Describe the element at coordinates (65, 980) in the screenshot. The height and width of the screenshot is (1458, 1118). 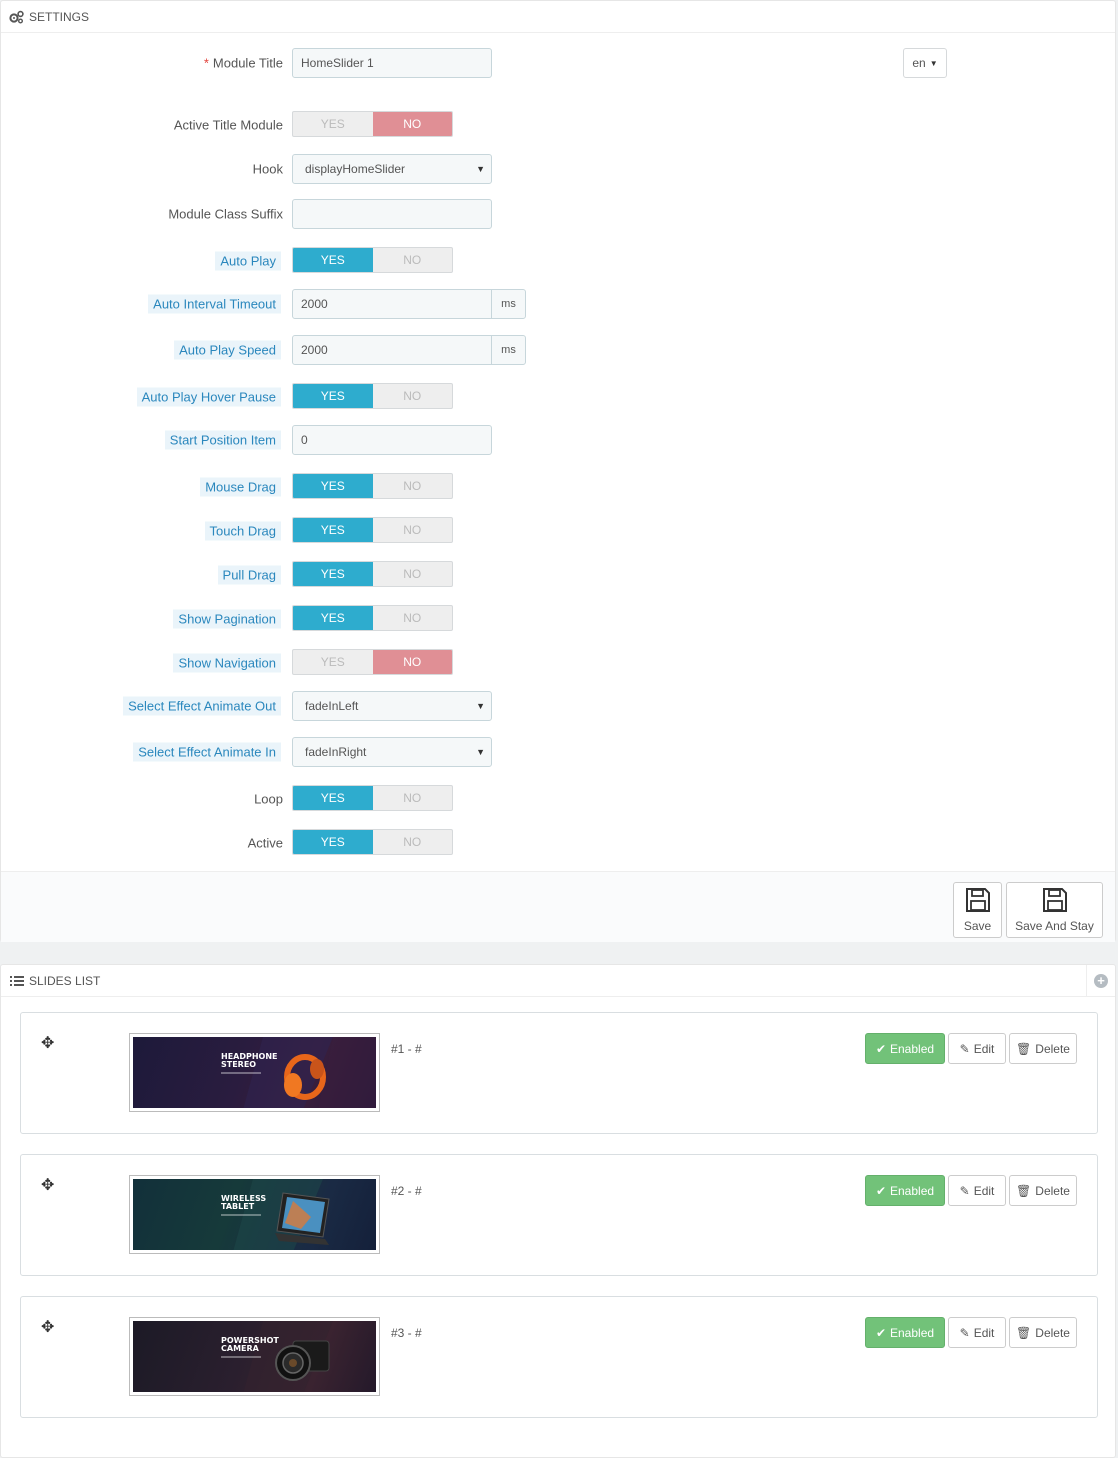
I see `slides-heading-title: SLIDES LIST` at that location.